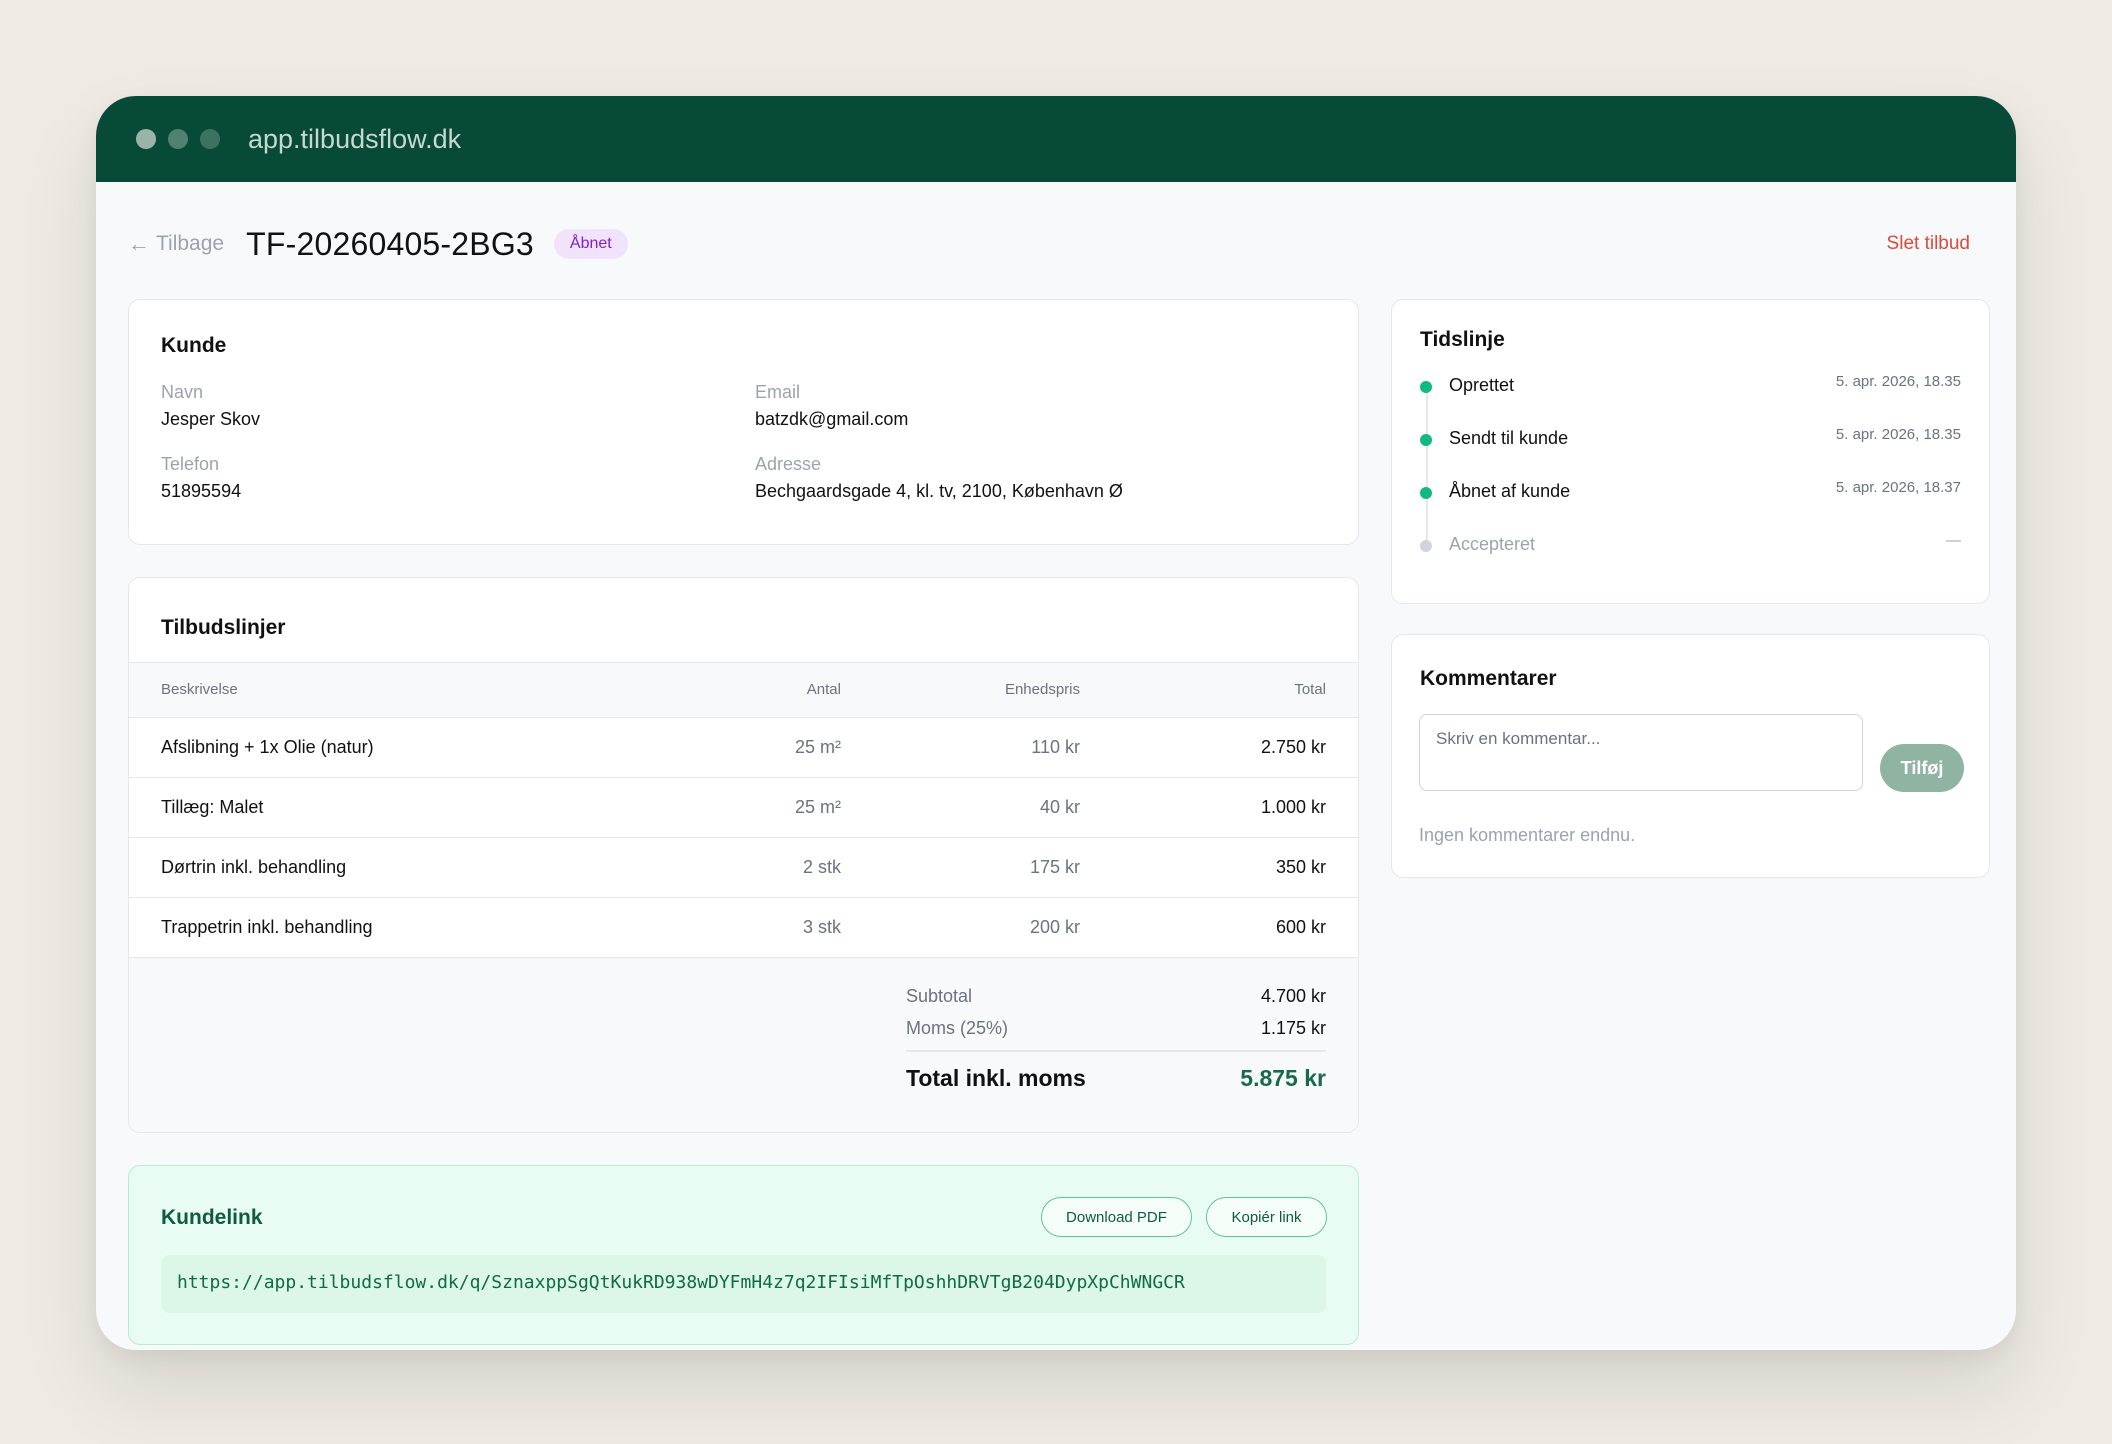 The height and width of the screenshot is (1444, 2112). I want to click on timeline-event: Accepteret —, so click(1690, 546).